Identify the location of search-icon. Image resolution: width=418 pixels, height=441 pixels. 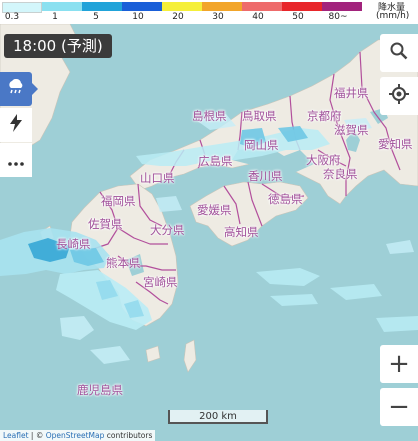
(399, 53).